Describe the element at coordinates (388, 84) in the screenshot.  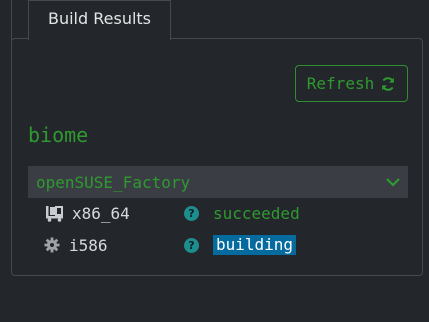
I see `refresh-icon` at that location.